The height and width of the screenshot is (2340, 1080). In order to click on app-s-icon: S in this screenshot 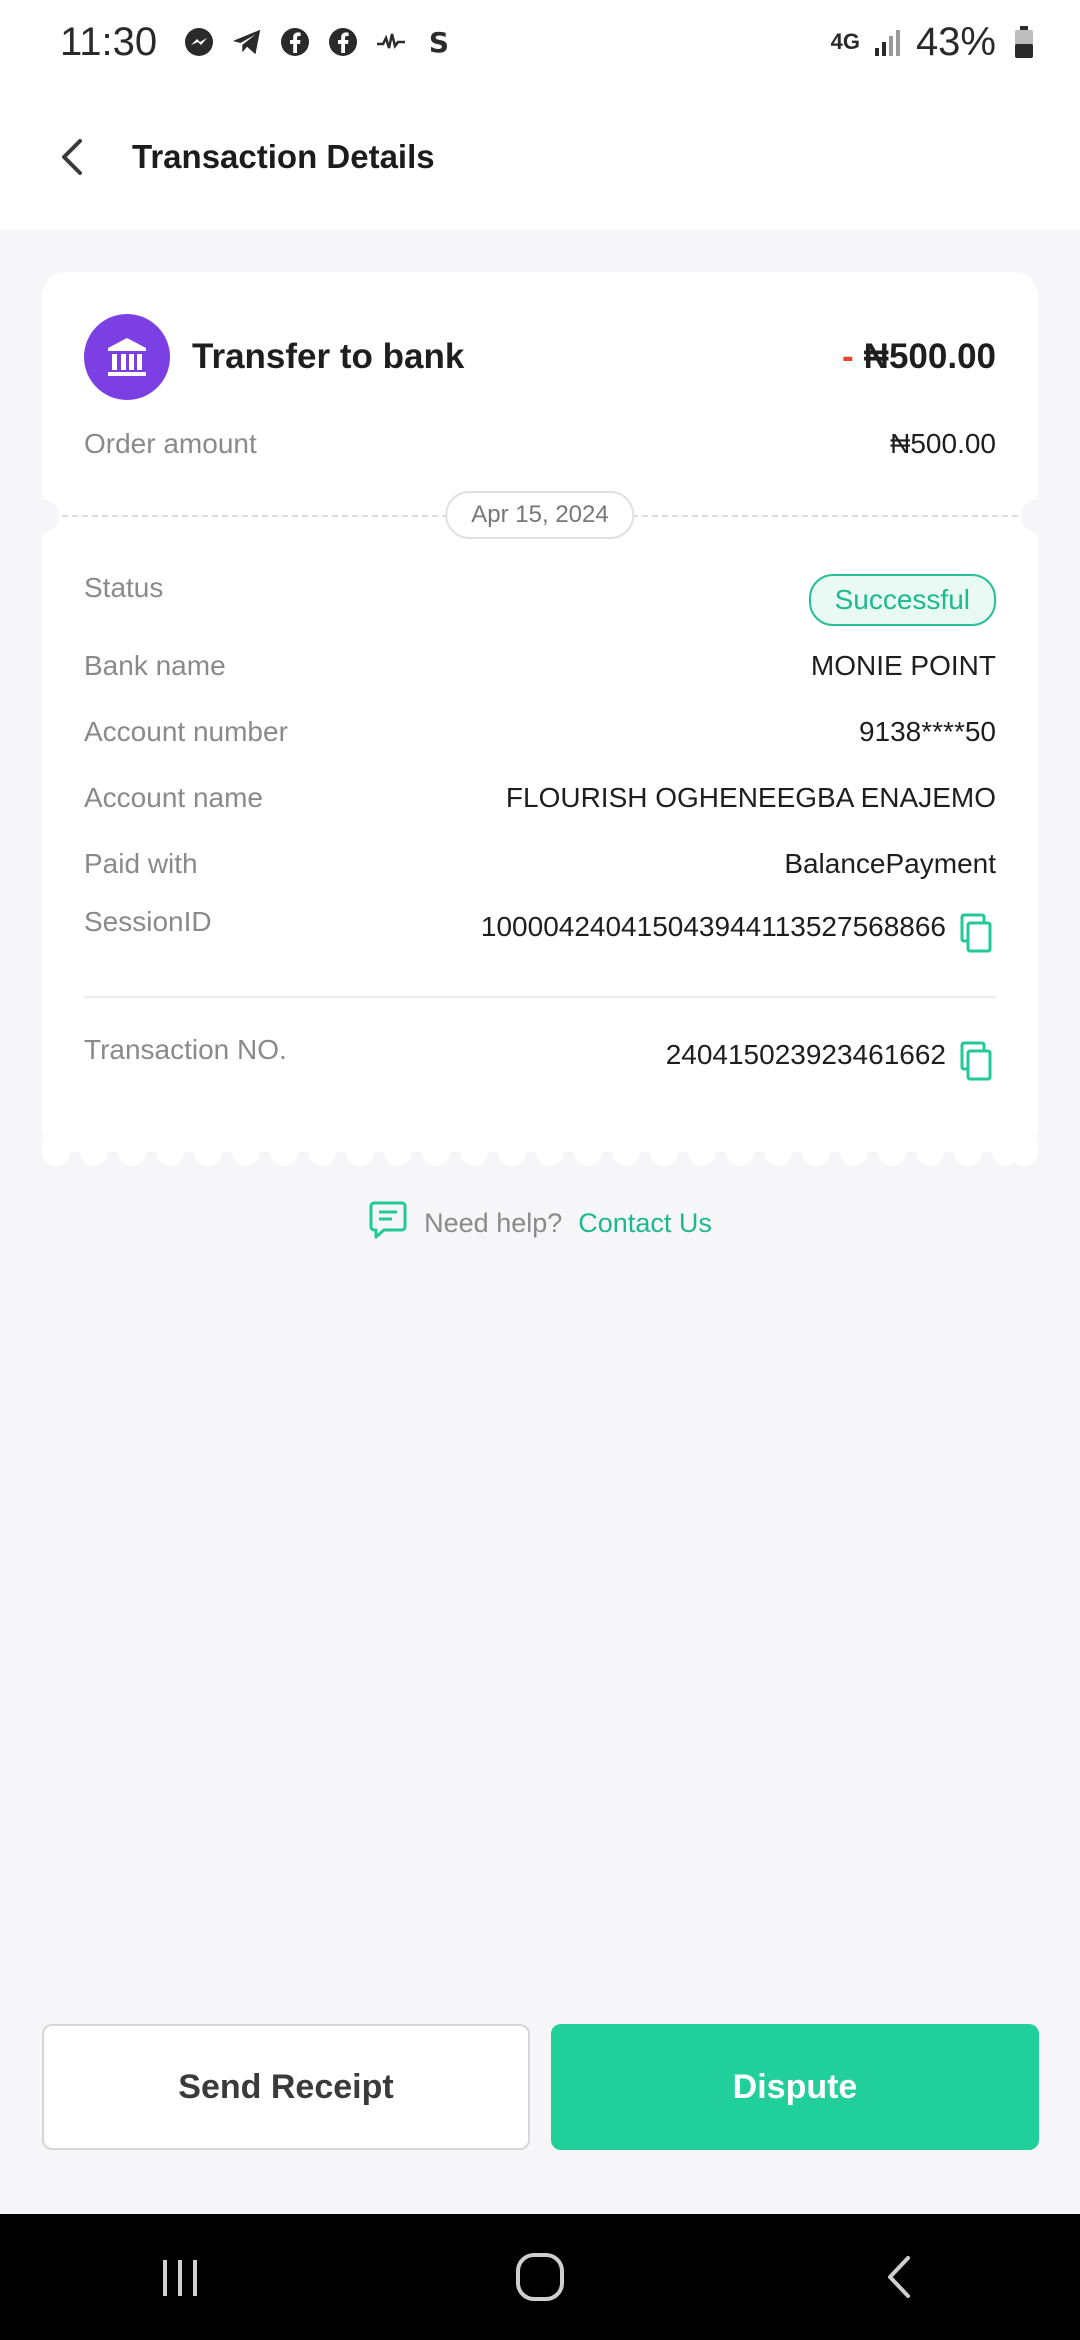, I will do `click(439, 42)`.